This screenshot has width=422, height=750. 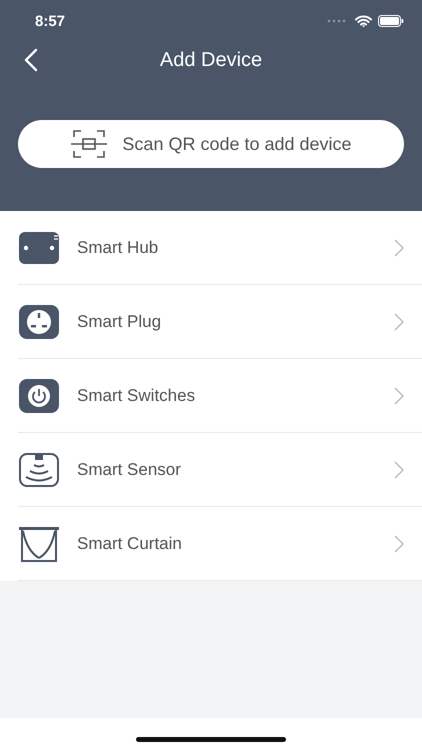 What do you see at coordinates (136, 396) in the screenshot?
I see `device-label: Smart Switches` at bounding box center [136, 396].